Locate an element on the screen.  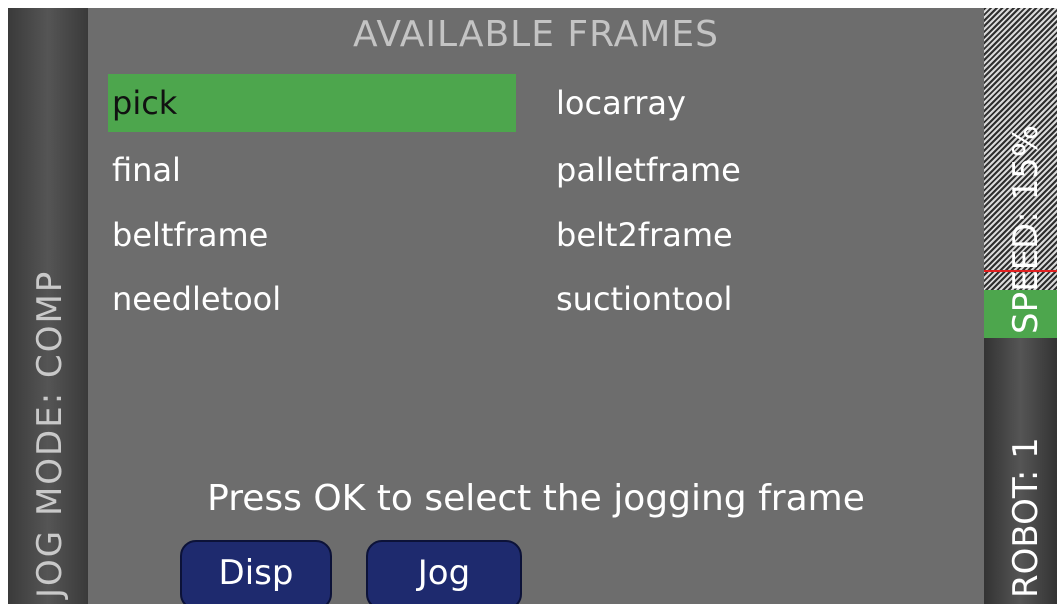
frame-item-belt2frame: belt2frame is located at coordinates (756, 235).